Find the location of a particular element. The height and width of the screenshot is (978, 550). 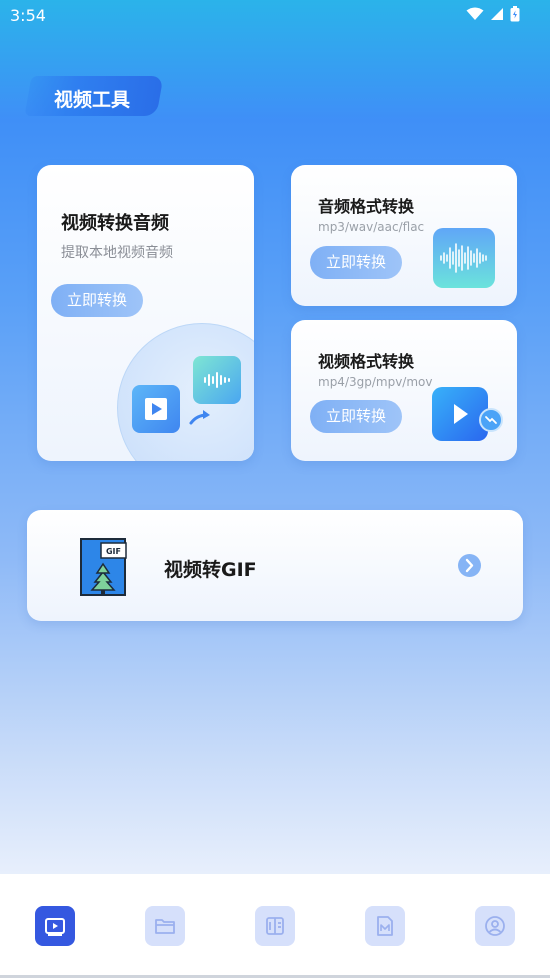

gif-icon-text: GIF is located at coordinates (113, 551).